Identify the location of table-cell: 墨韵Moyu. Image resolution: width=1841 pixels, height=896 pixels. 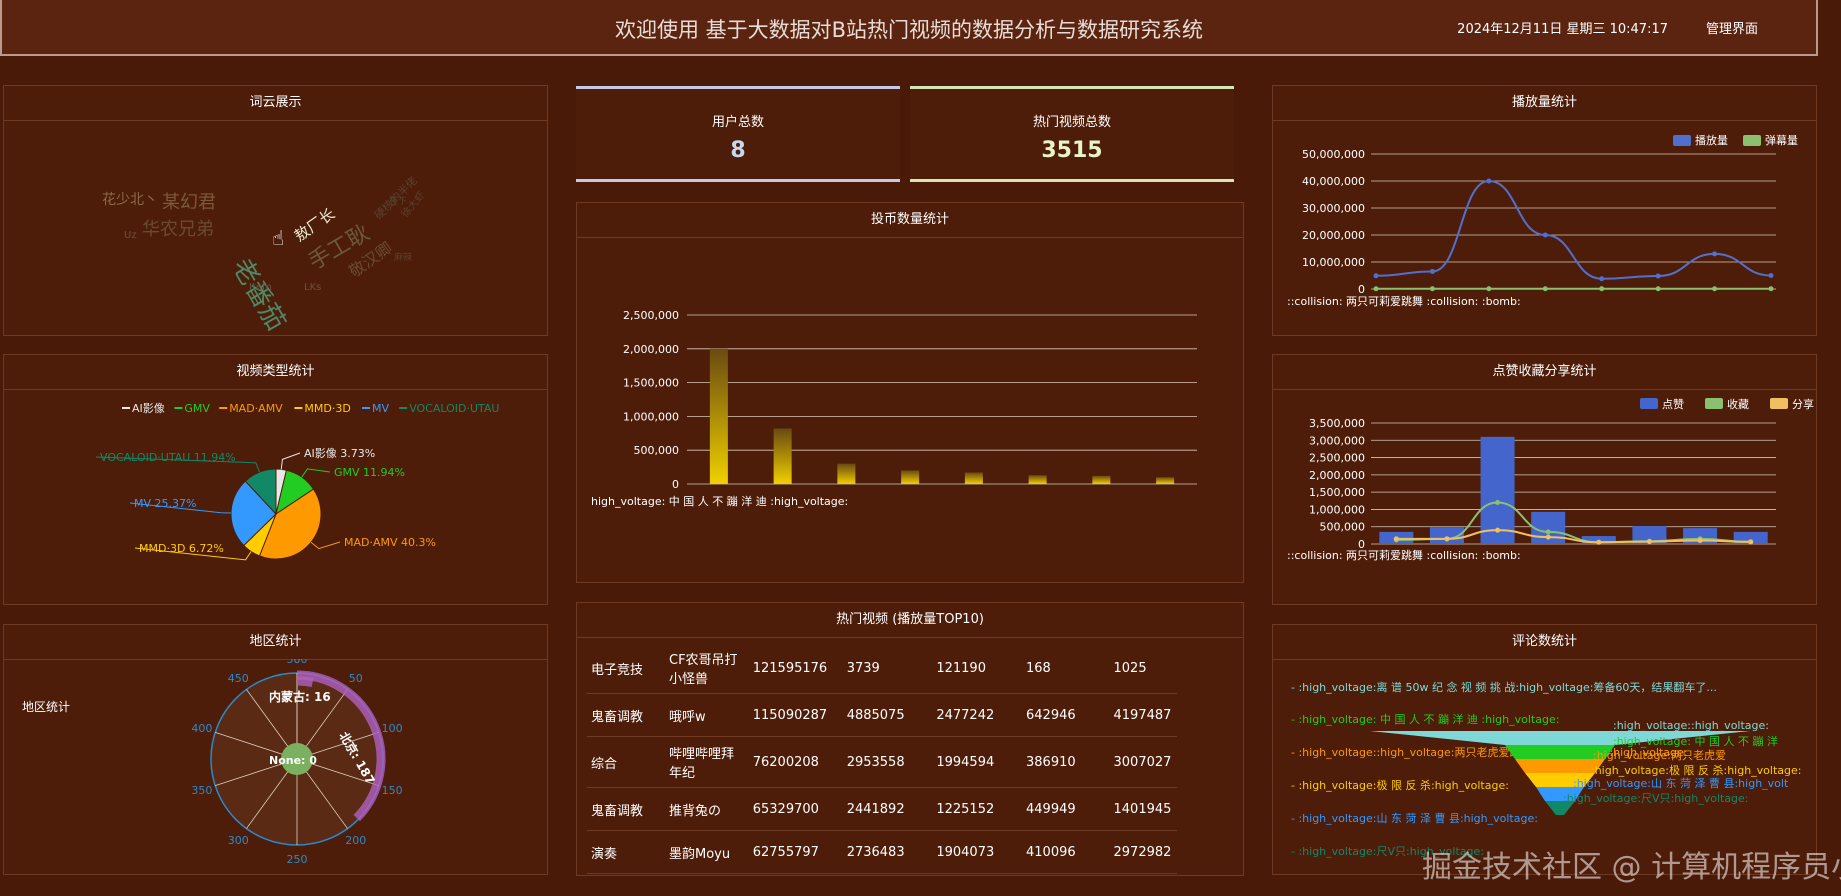
(707, 852).